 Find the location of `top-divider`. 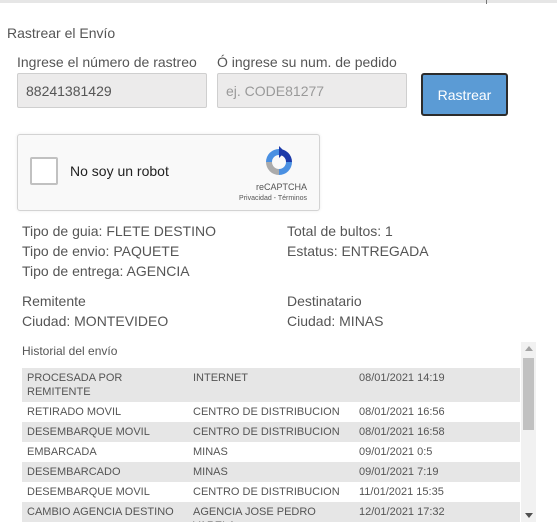

top-divider is located at coordinates (278, 1).